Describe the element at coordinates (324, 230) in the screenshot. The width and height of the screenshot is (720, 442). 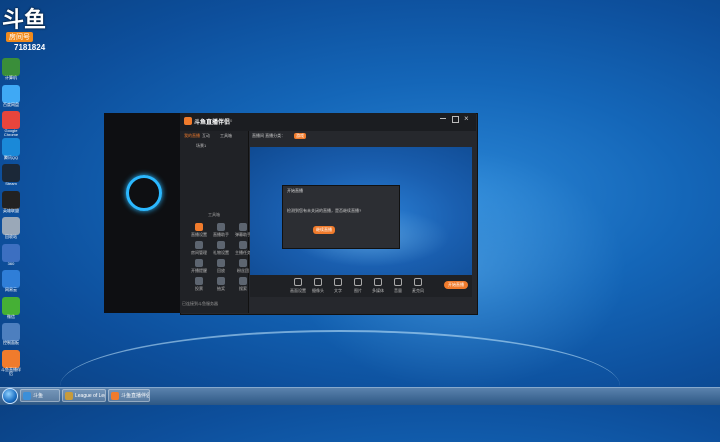
I see `continue-button: 继续直播` at that location.